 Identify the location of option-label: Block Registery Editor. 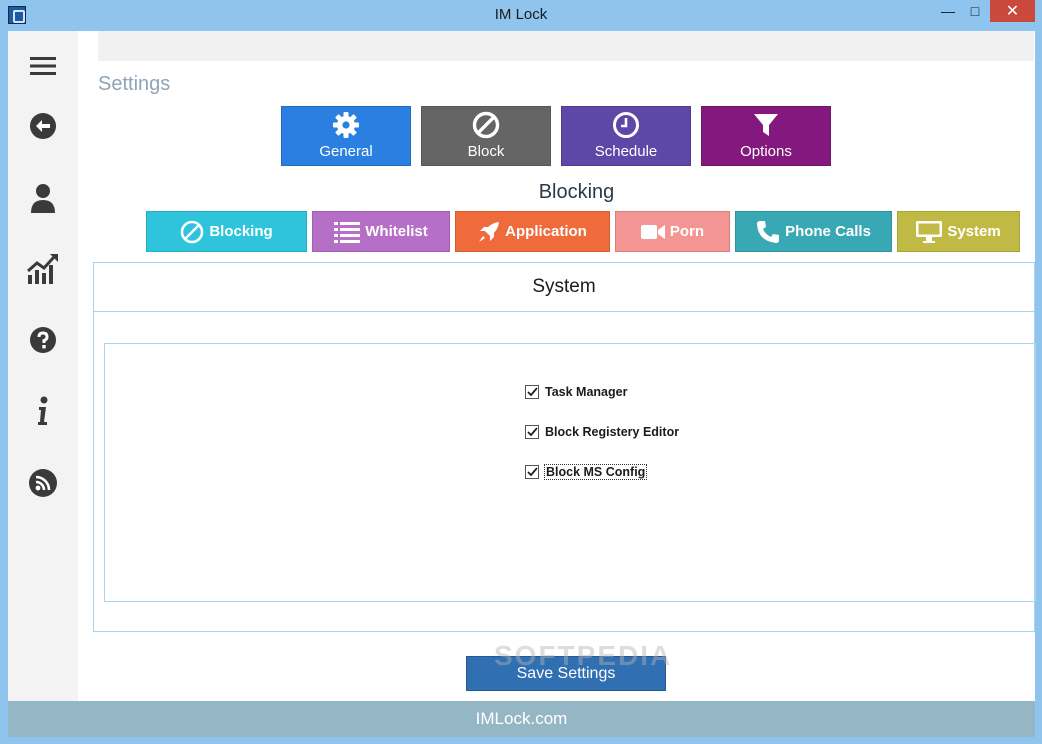
(612, 432).